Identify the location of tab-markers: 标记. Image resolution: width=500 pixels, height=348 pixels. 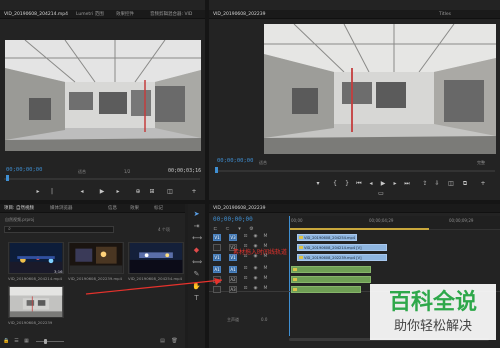
(158, 209).